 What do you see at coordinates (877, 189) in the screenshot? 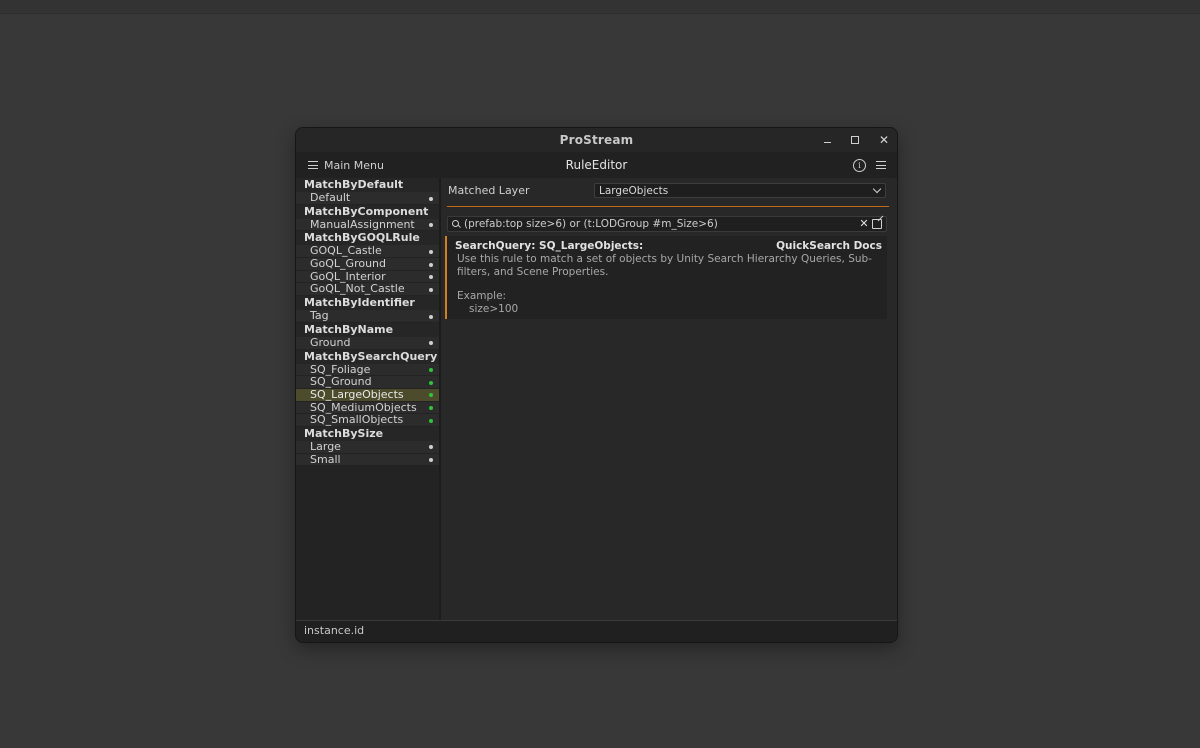
I see `chevron-down-icon` at bounding box center [877, 189].